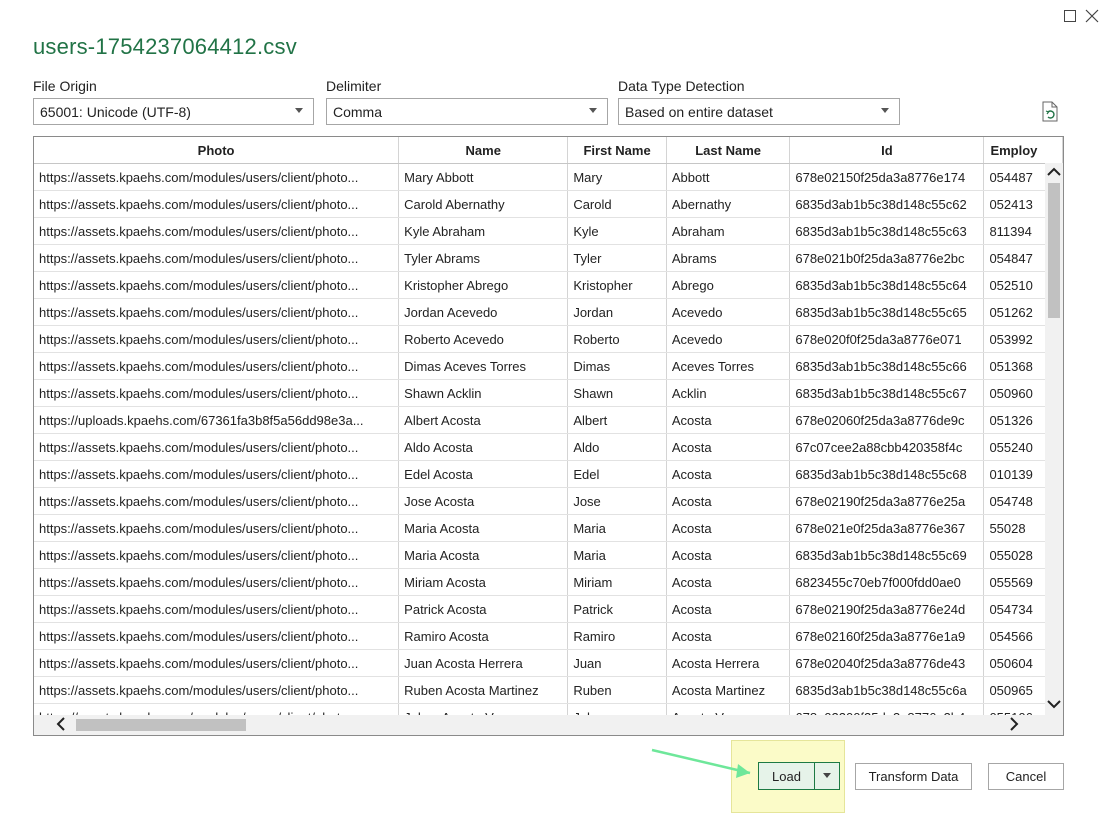 The image size is (1107, 820). What do you see at coordinates (617, 393) in the screenshot?
I see `table-cell: Shawn` at bounding box center [617, 393].